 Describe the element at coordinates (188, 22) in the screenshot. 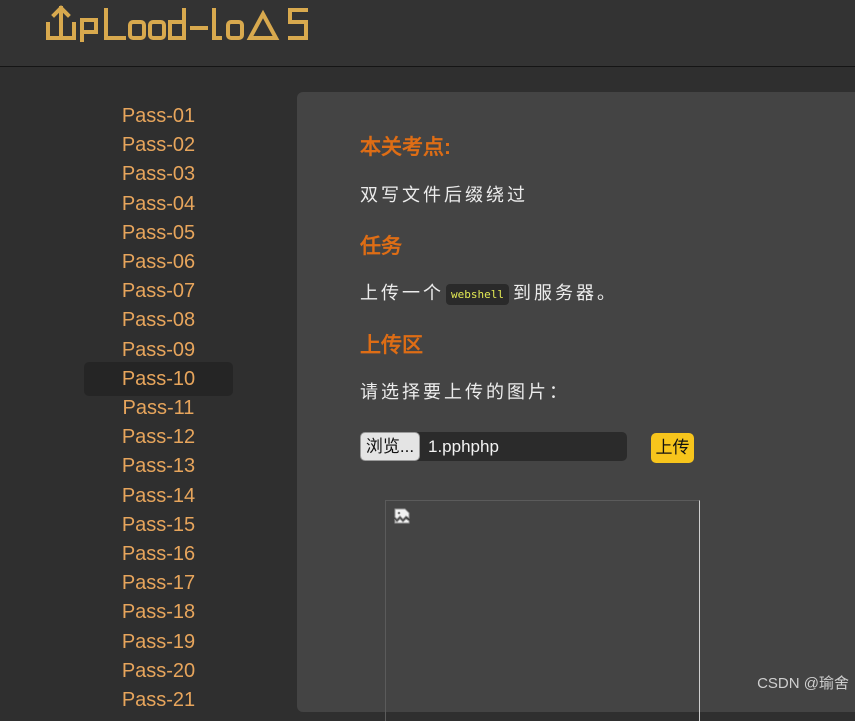

I see `site-logo` at that location.